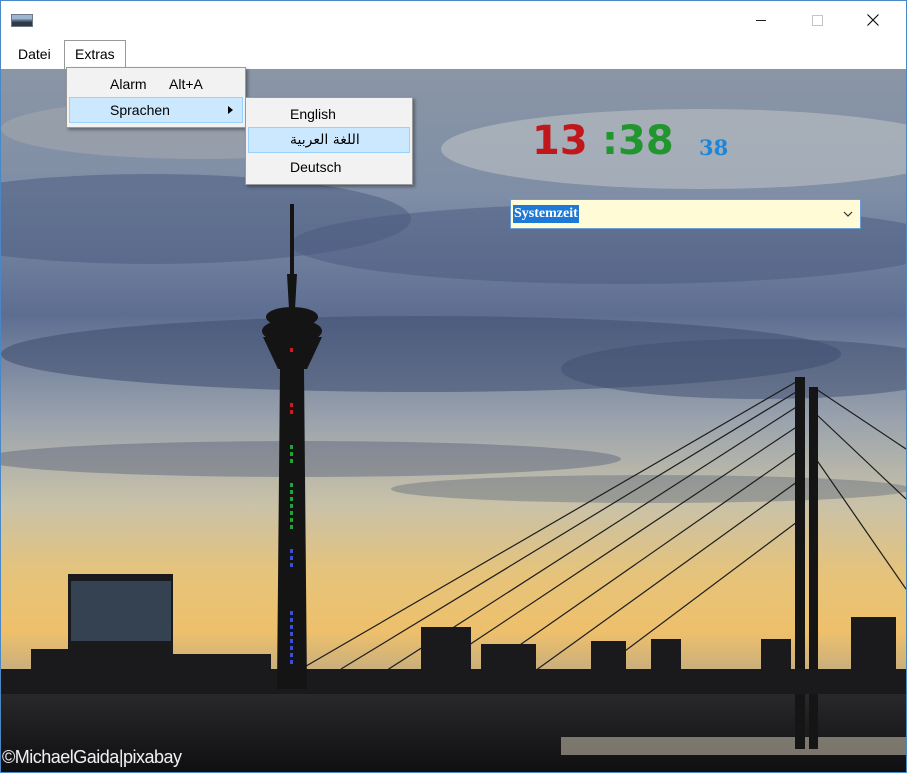 This screenshot has height=773, width=907. I want to click on menu-item-sprachen: Sprachen, so click(156, 110).